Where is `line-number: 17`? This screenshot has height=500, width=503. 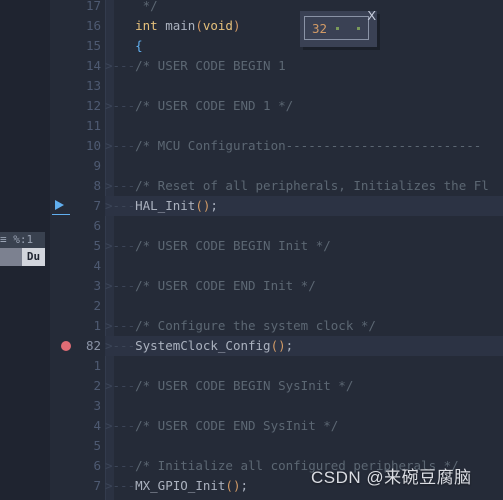
line-number: 17 is located at coordinates (93, 6).